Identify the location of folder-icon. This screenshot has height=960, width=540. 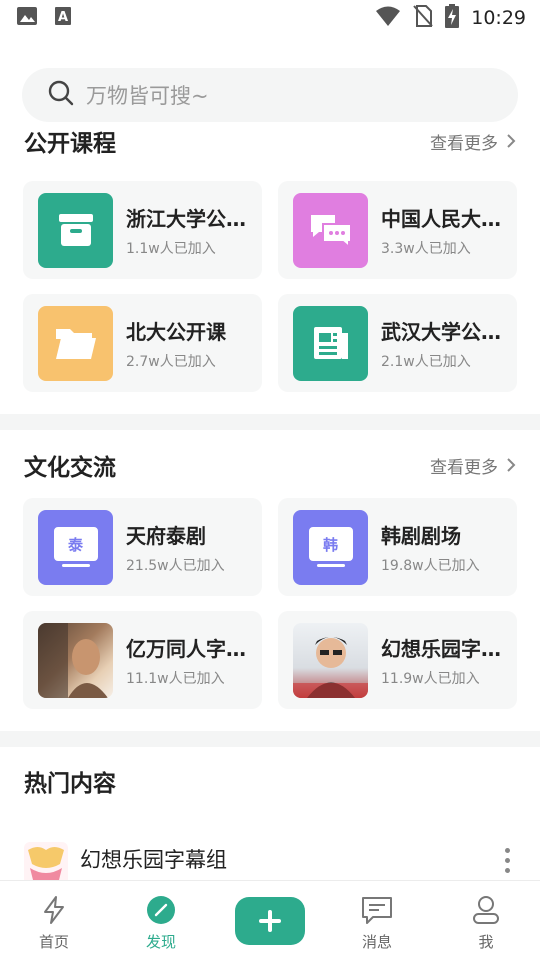
(75, 343).